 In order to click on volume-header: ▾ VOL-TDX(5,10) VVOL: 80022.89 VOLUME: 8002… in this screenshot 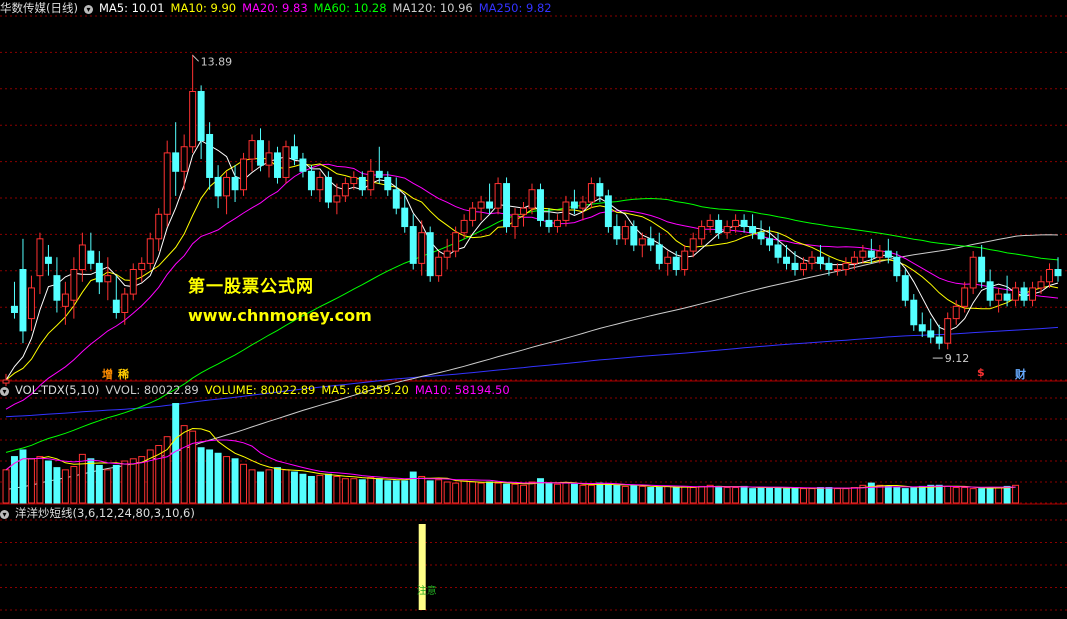, I will do `click(261, 390)`.